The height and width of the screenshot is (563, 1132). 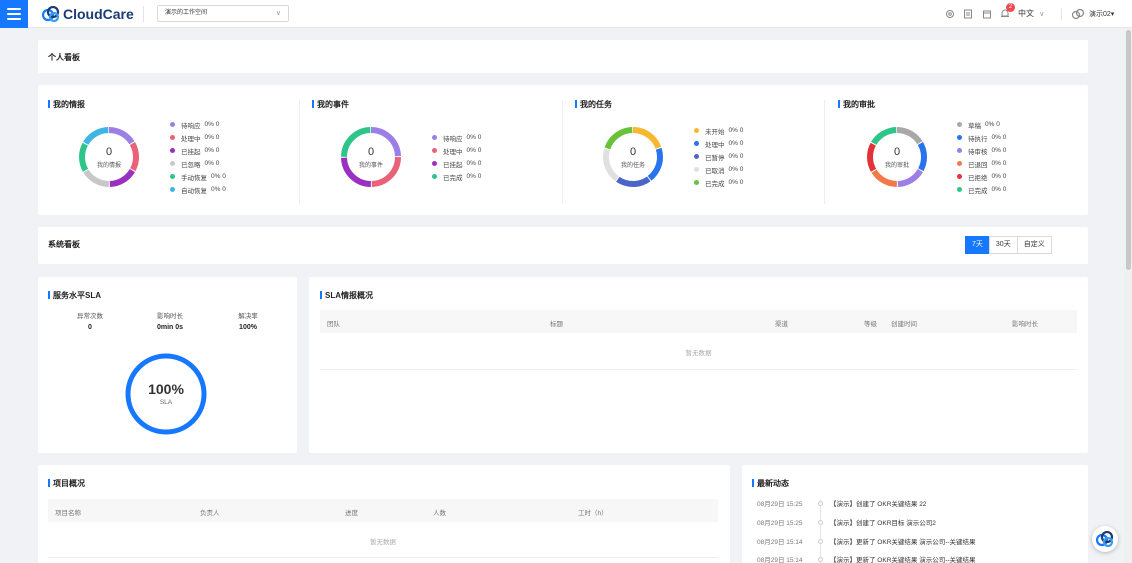 What do you see at coordinates (1128, 150) in the screenshot?
I see `scrollbar-thumb` at bounding box center [1128, 150].